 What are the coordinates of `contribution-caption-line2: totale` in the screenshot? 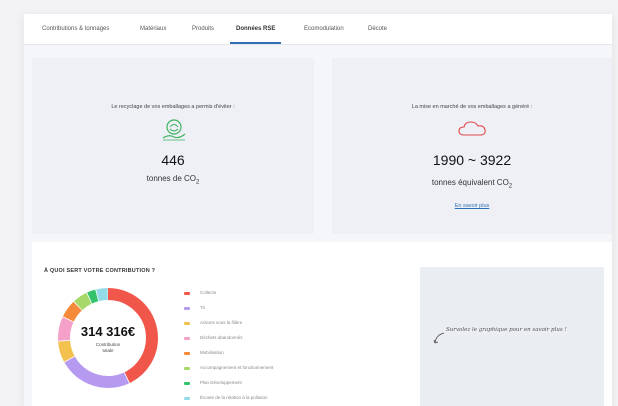 It's located at (108, 350).